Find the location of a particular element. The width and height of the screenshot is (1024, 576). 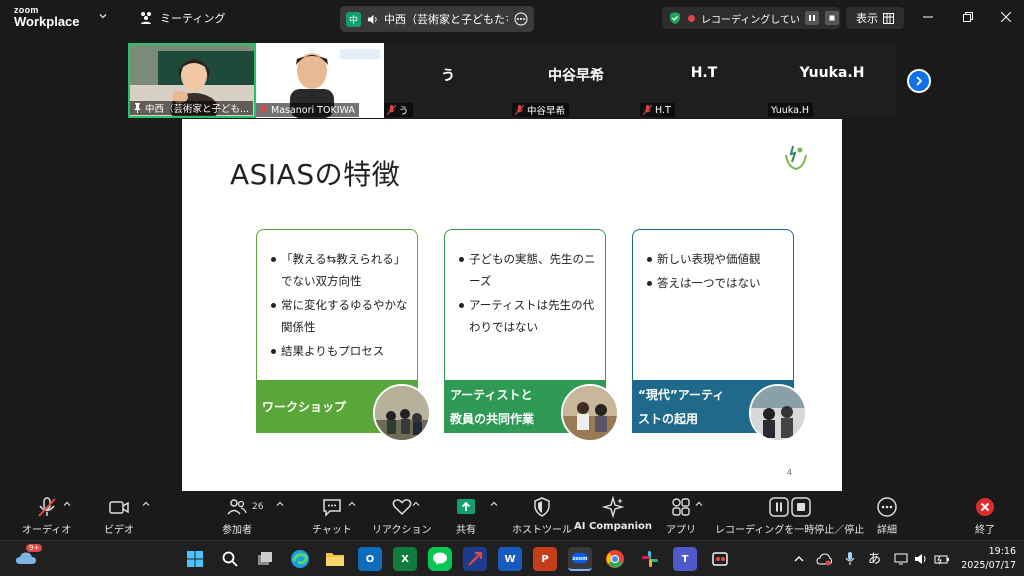

arrow-app-icon is located at coordinates (475, 558).